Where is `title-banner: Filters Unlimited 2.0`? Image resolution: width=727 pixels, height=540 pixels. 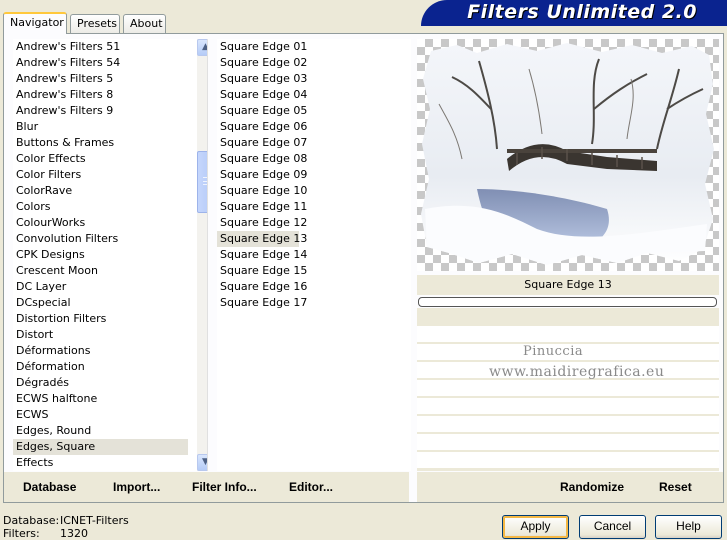
title-banner: Filters Unlimited 2.0 is located at coordinates (574, 13).